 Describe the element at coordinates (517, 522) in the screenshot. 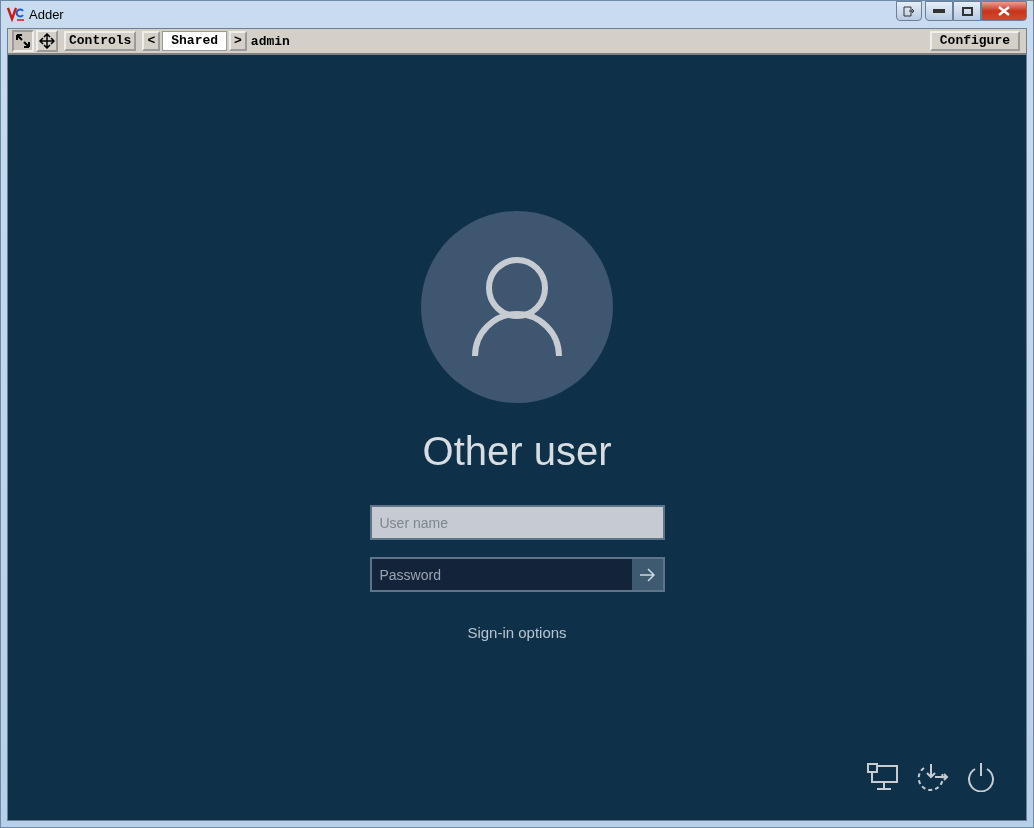

I see `username-field: User name` at that location.